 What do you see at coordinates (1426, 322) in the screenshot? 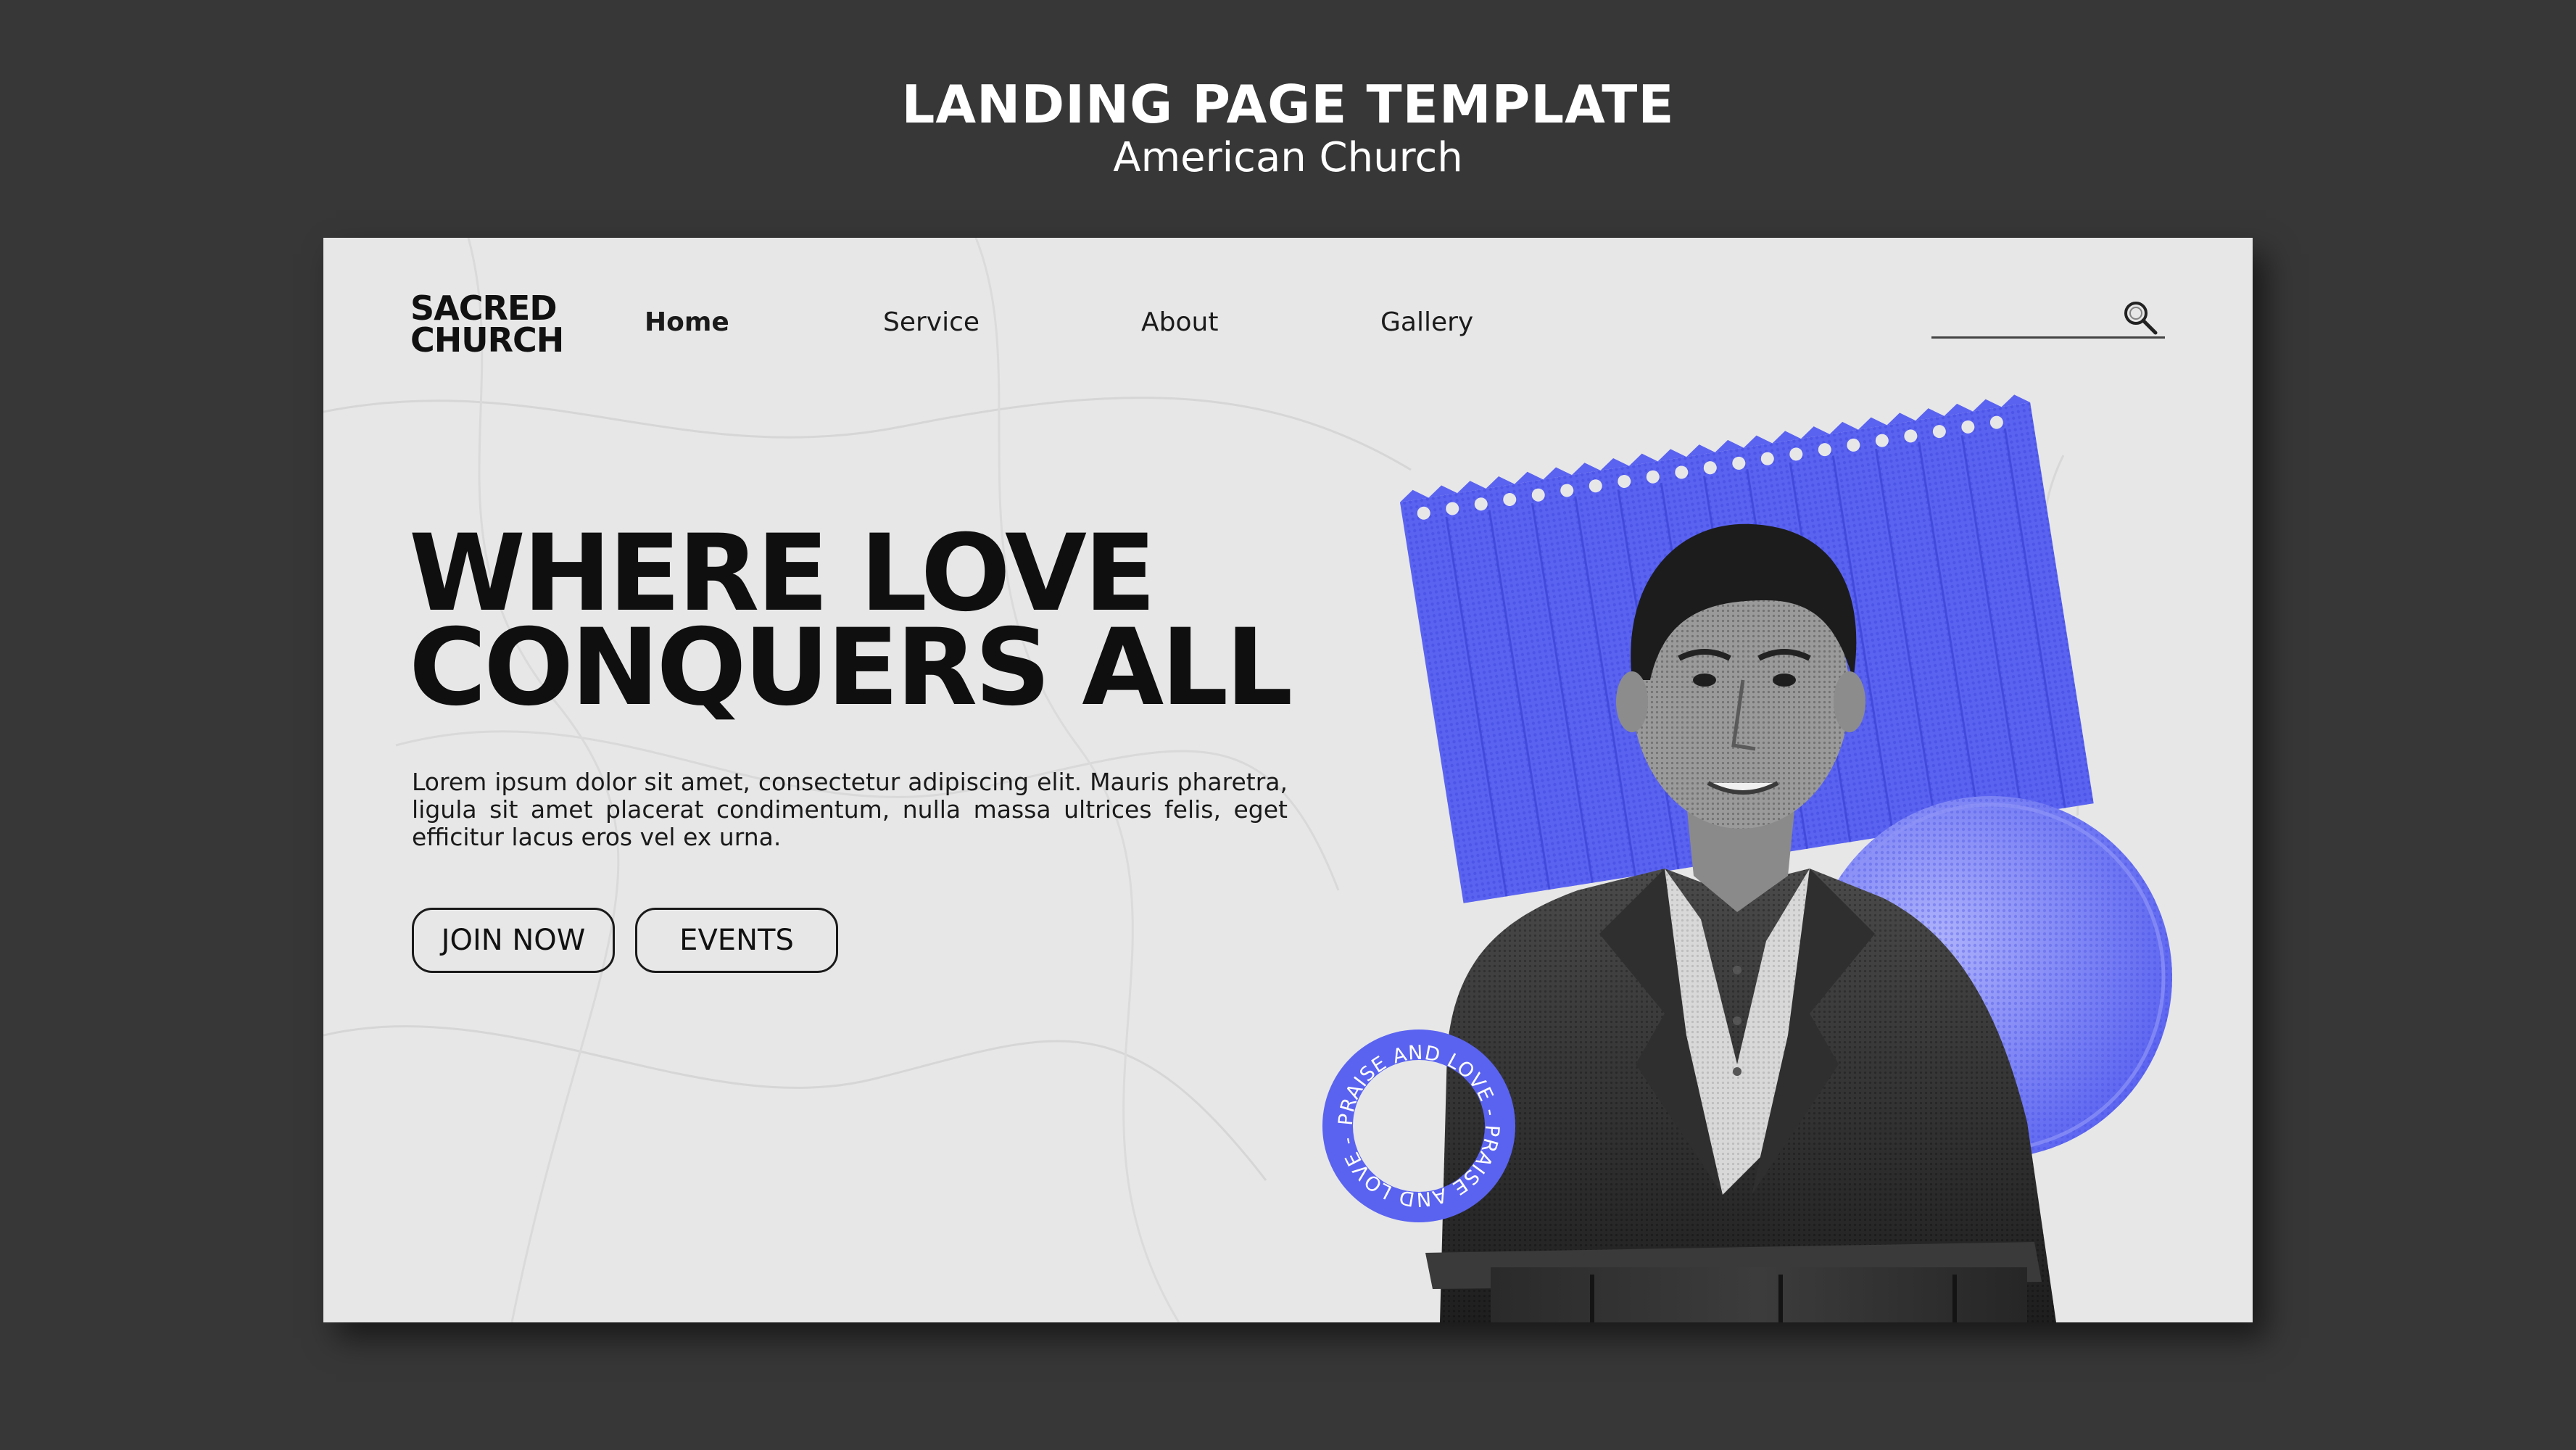
I see `nav-item-gallery: Gallery` at bounding box center [1426, 322].